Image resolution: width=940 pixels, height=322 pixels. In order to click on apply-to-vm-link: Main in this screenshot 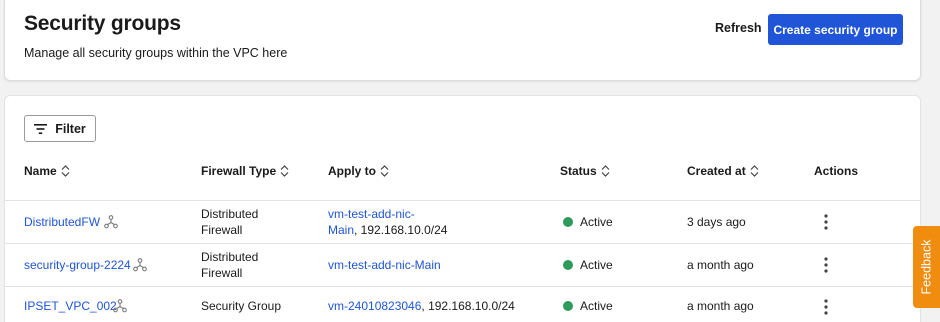, I will do `click(341, 230)`.